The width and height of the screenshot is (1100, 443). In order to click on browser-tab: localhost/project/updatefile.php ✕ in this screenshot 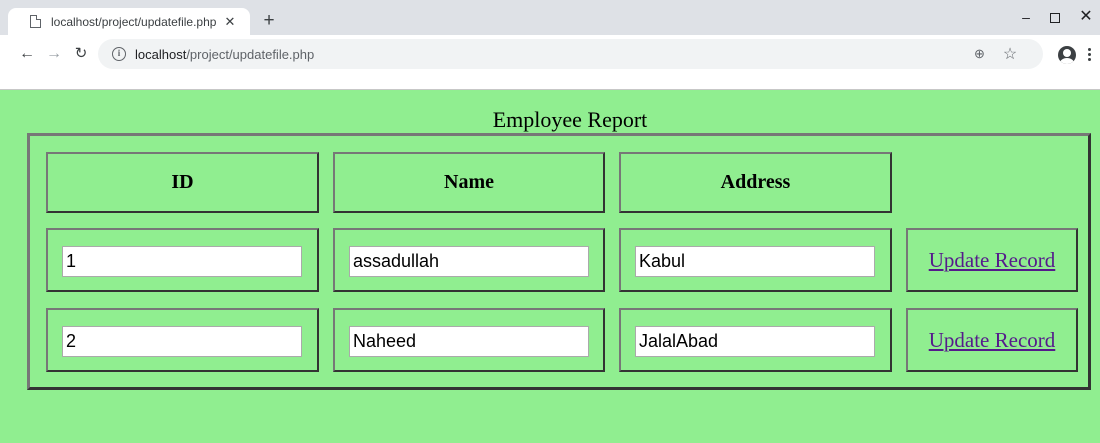, I will do `click(129, 21)`.